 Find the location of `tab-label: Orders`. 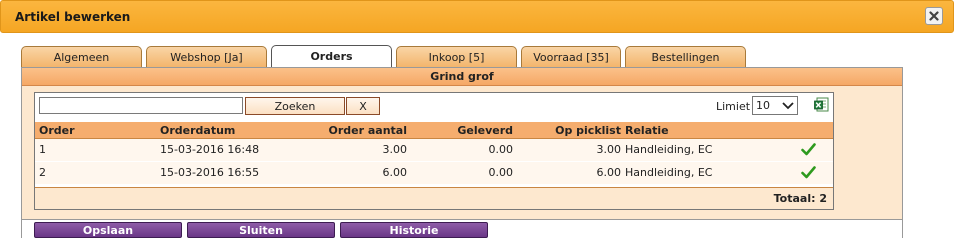

tab-label: Orders is located at coordinates (331, 56).